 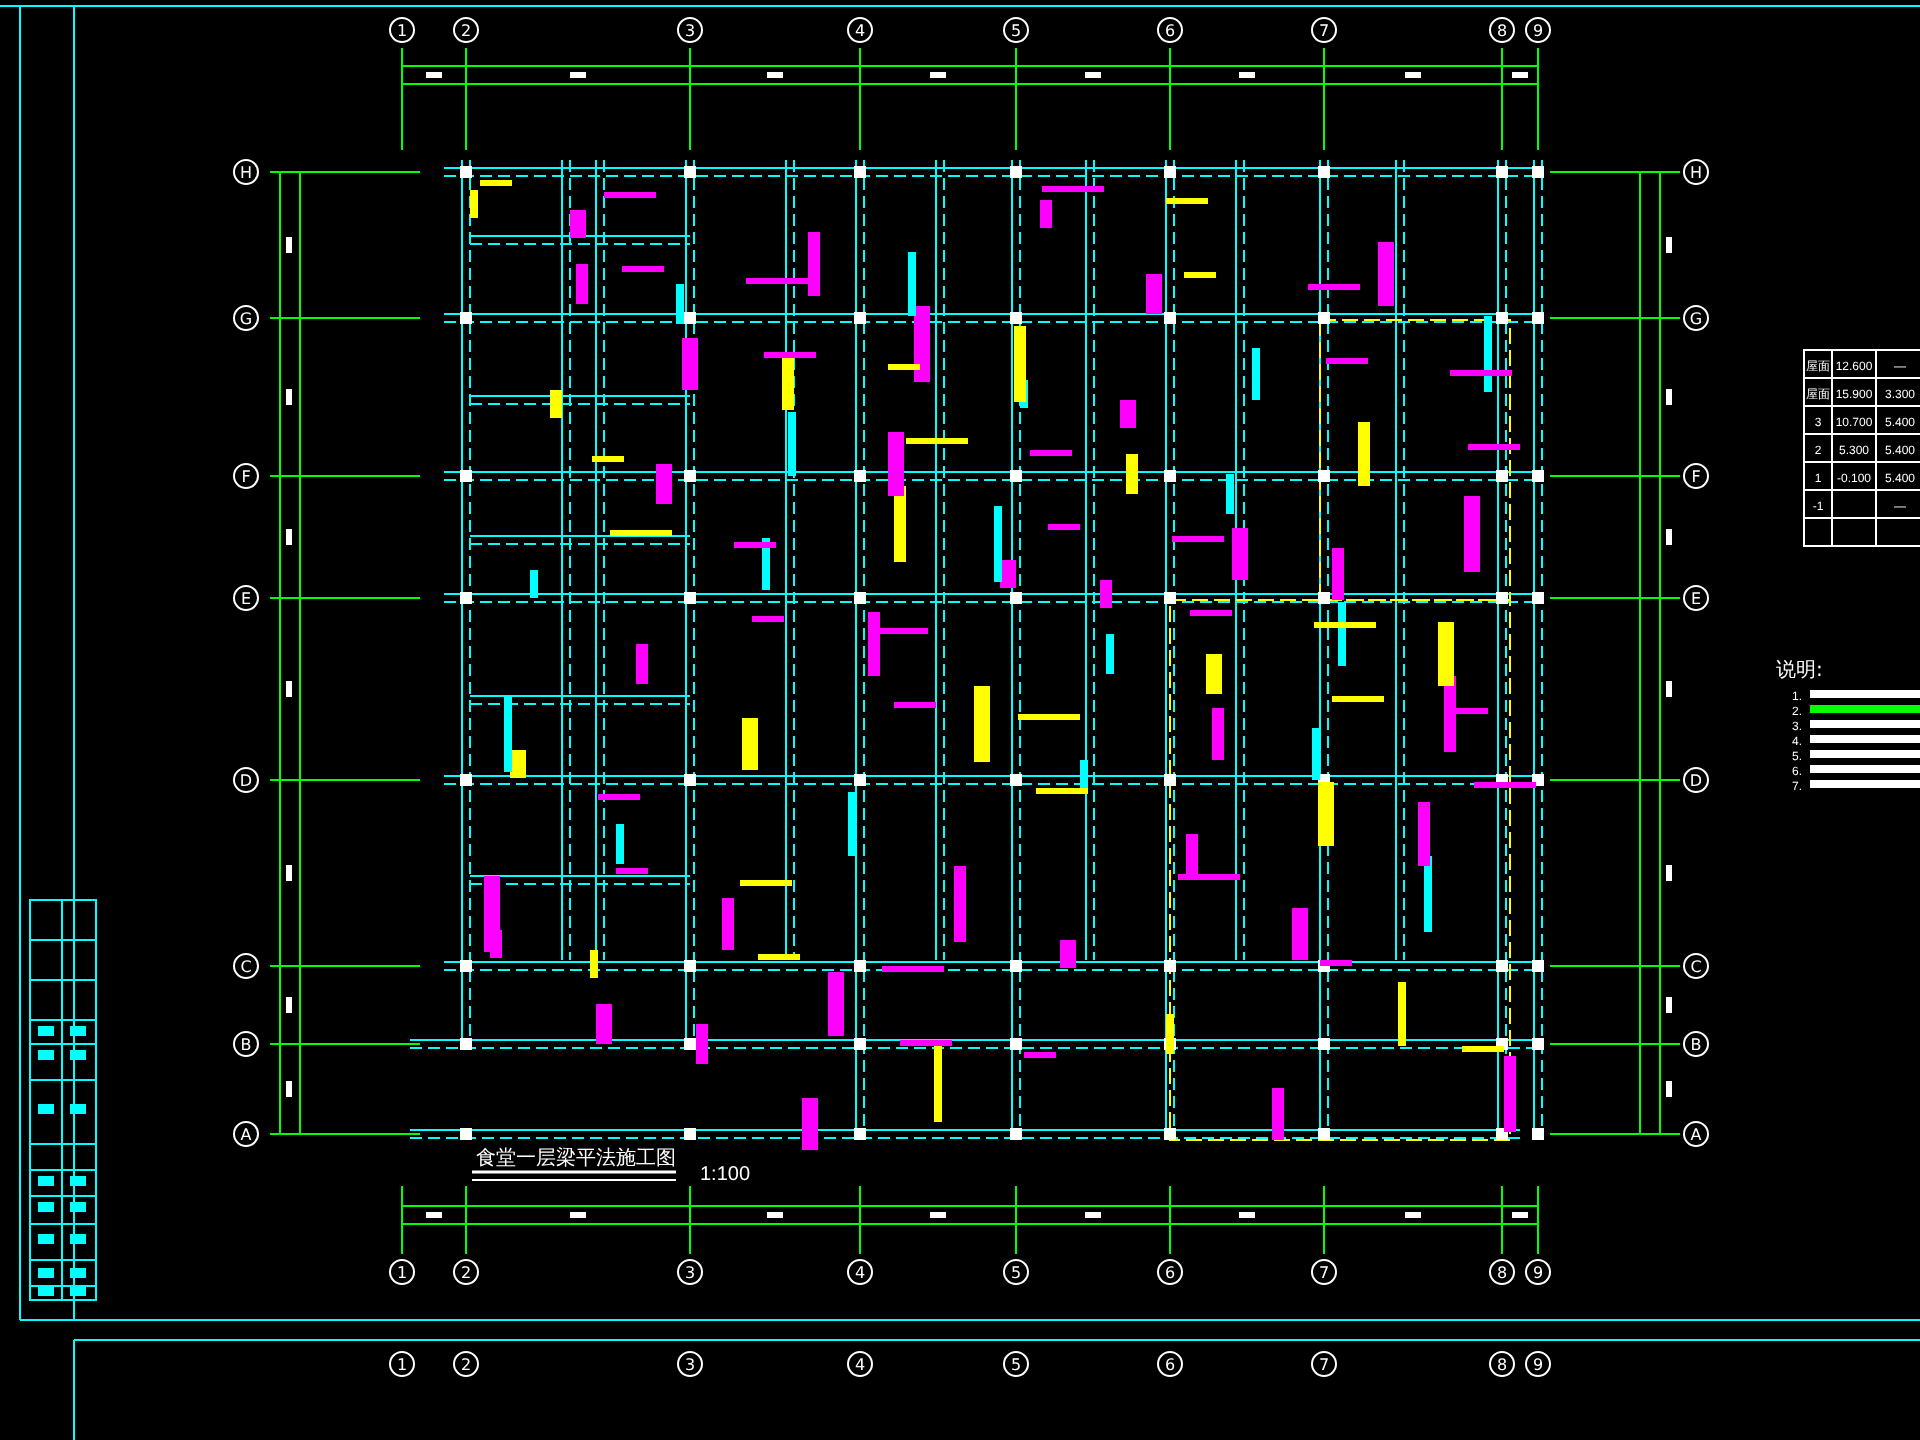 What do you see at coordinates (725, 1175) in the screenshot?
I see `drawing-scale: 1:100` at bounding box center [725, 1175].